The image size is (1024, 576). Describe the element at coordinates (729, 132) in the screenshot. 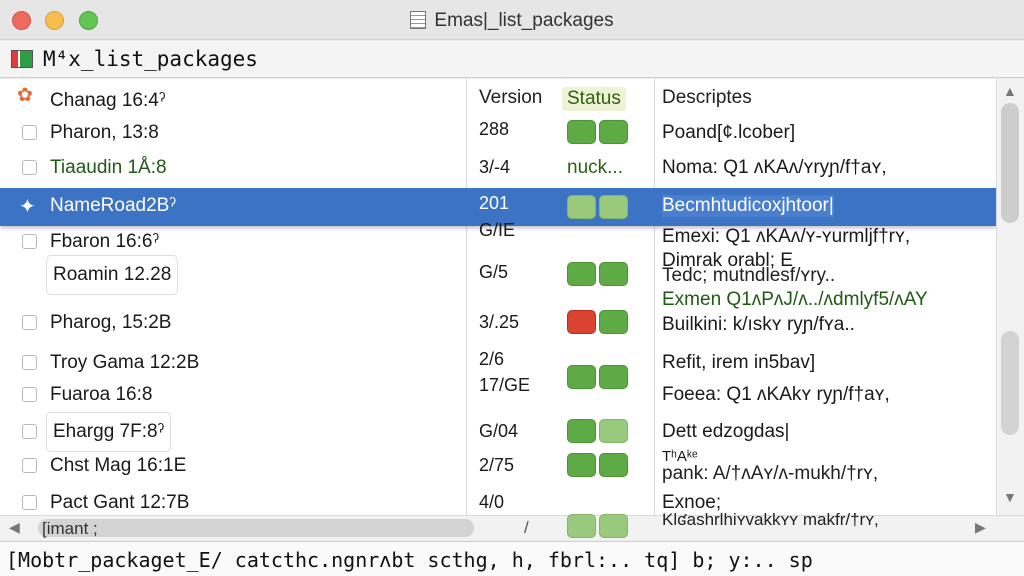

I see `package-description: Poand[¢.lcober]` at that location.